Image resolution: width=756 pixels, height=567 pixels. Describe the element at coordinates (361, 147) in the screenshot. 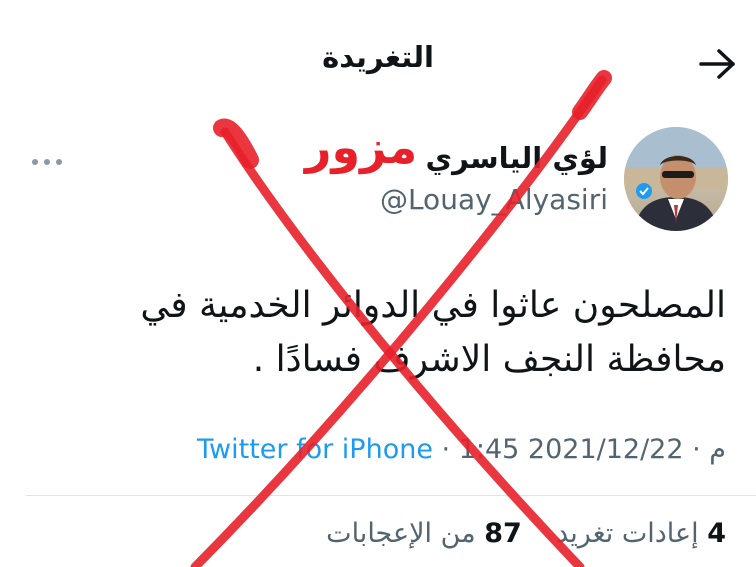

I see `fake-stamp-text: مزور` at that location.